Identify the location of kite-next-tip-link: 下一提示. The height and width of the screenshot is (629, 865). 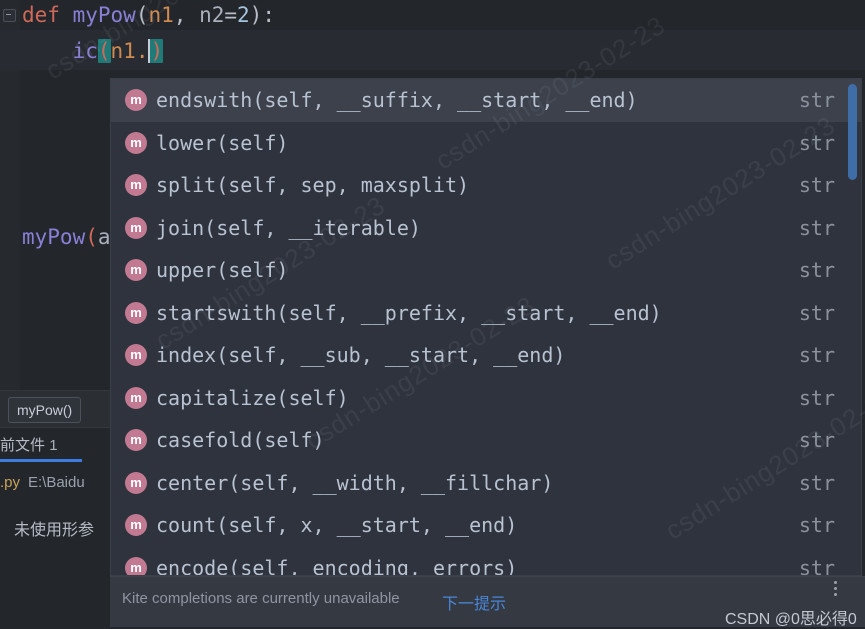
(474, 602).